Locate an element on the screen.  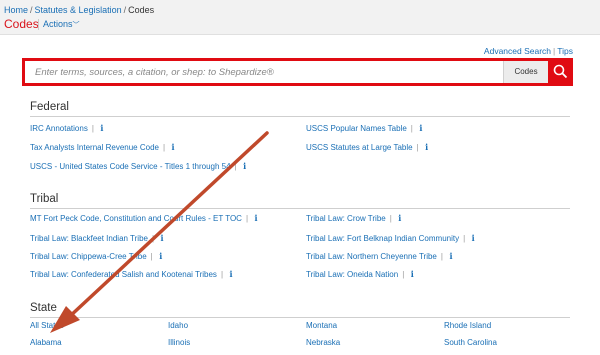
state-link: Idaho is located at coordinates (178, 325).